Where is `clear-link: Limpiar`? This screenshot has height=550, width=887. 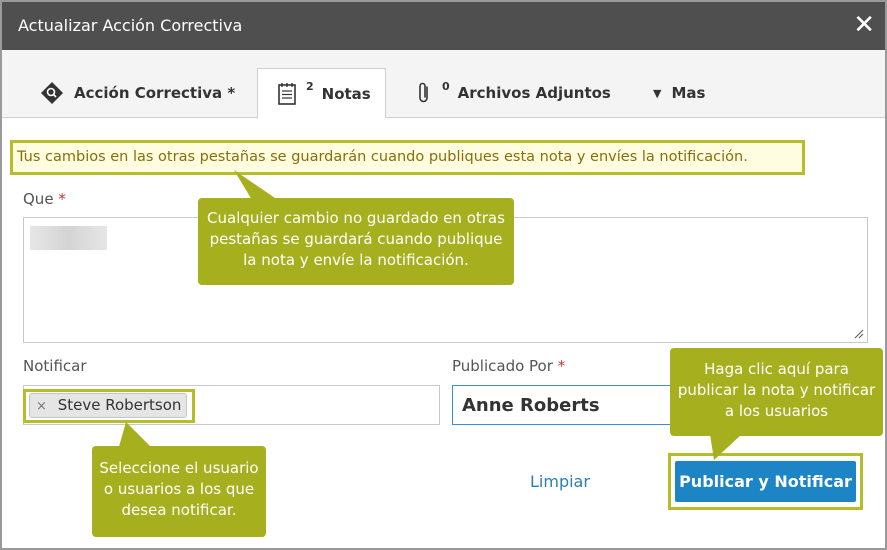 clear-link: Limpiar is located at coordinates (560, 481).